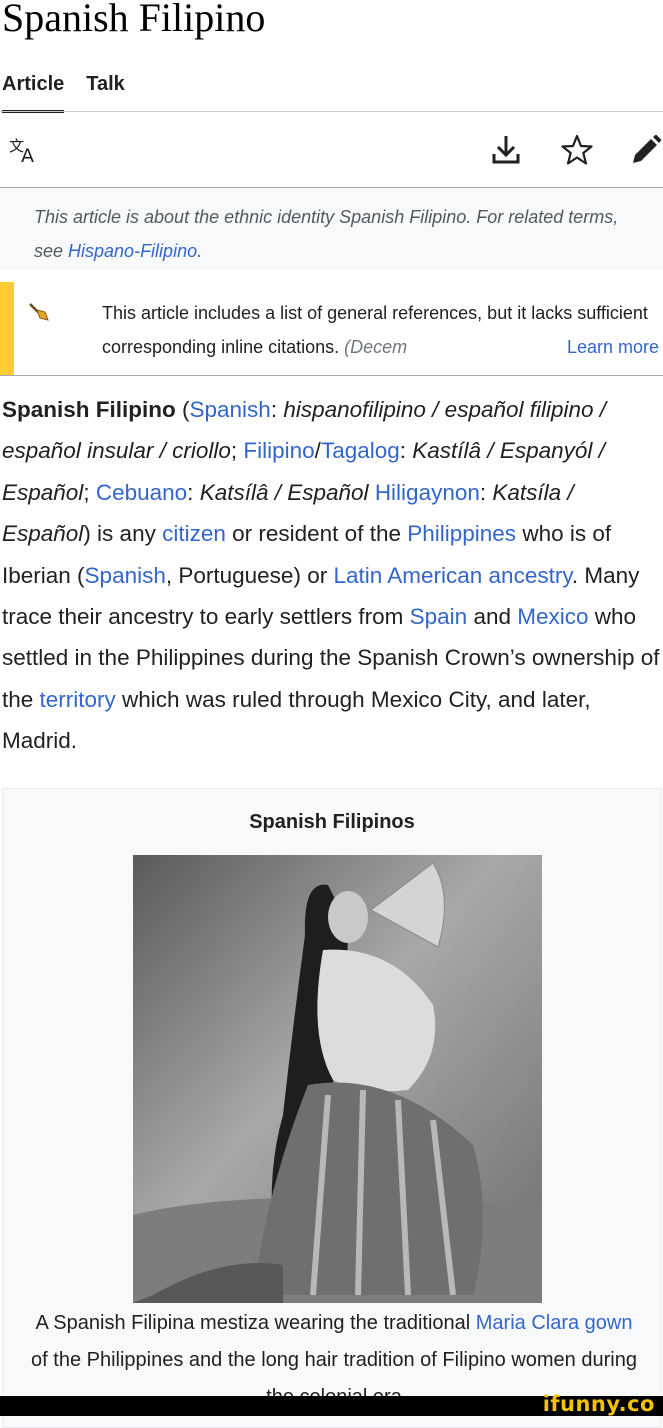 The width and height of the screenshot is (663, 1428). What do you see at coordinates (316, 534) in the screenshot?
I see `lead-text: or resident of the` at bounding box center [316, 534].